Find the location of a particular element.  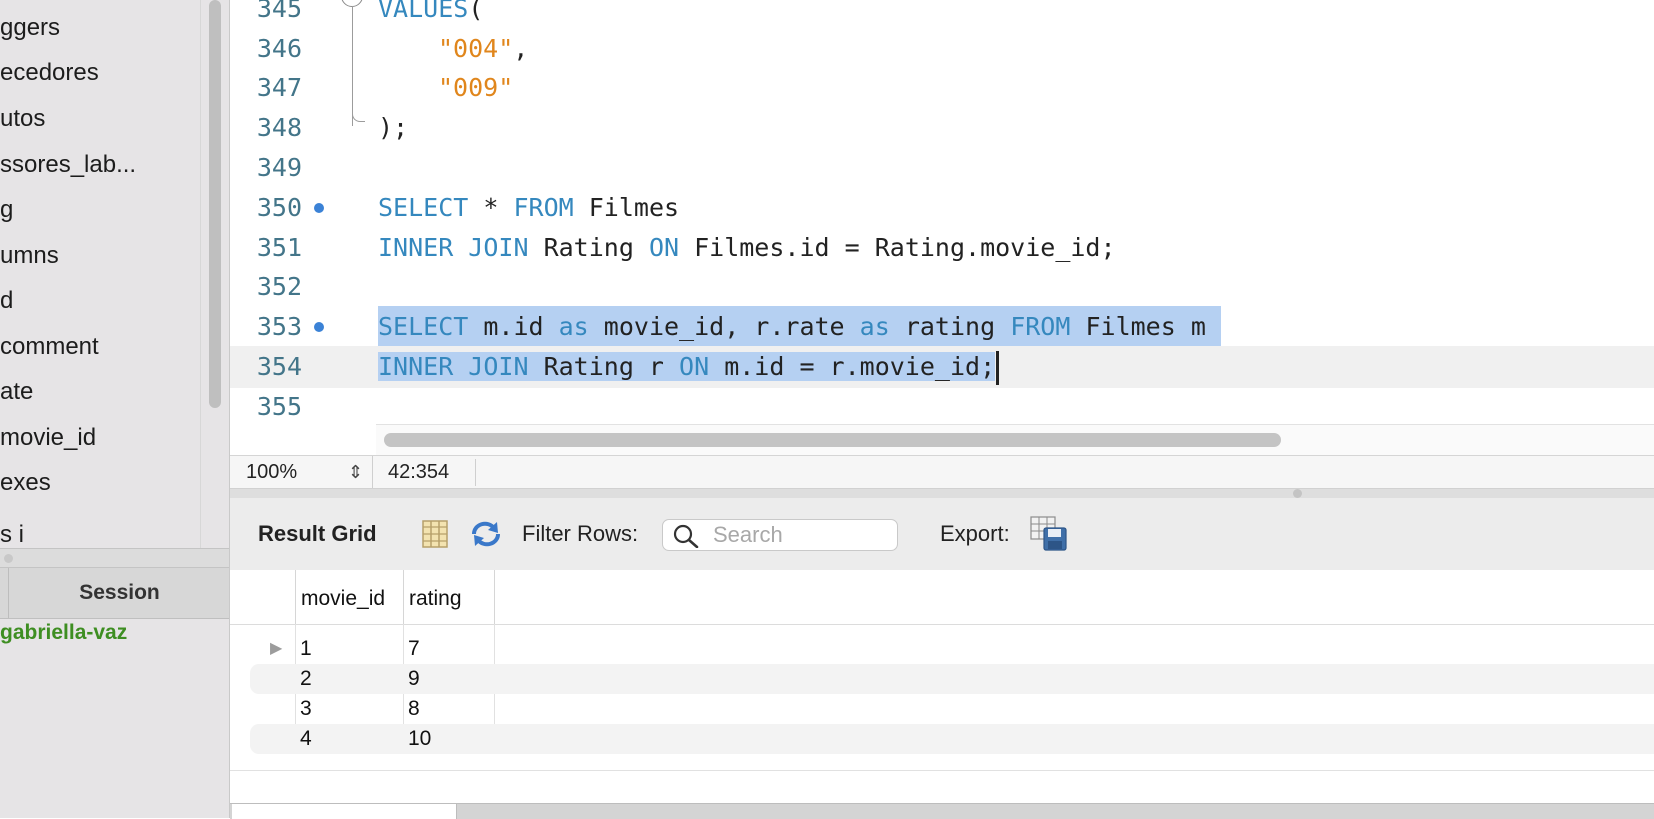

code-line-352: 352 is located at coordinates (942, 287).